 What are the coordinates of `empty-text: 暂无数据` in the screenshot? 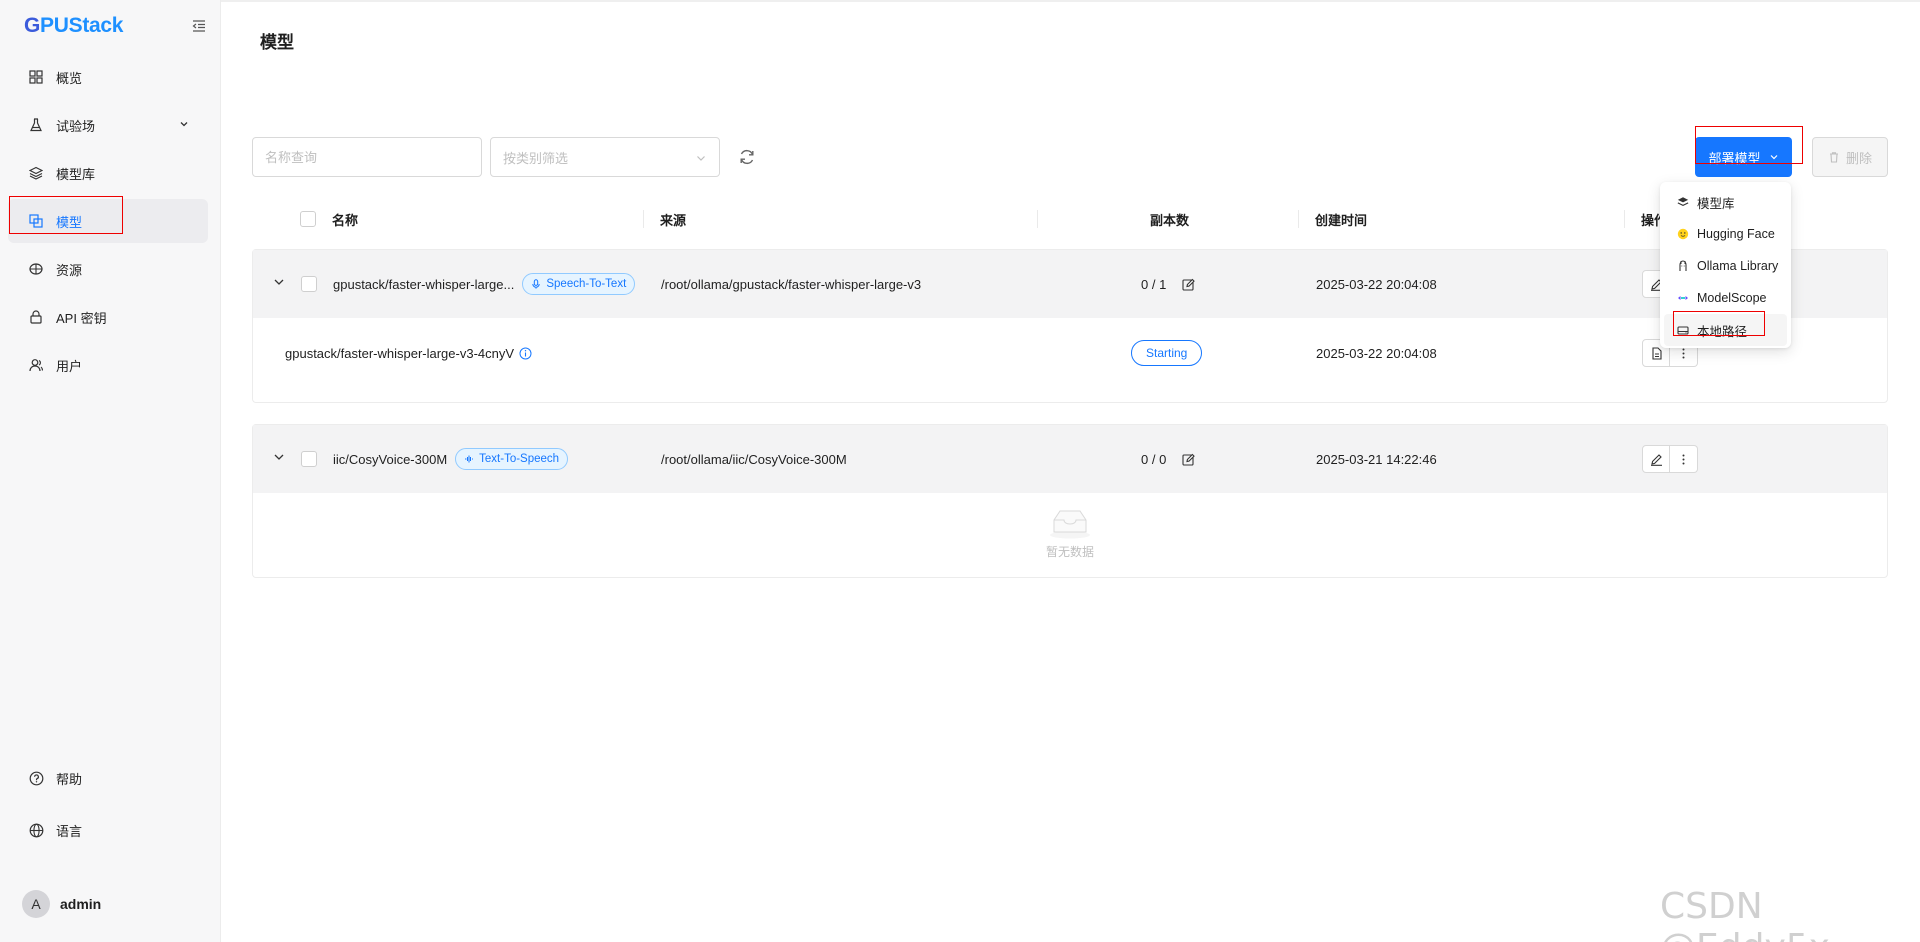 It's located at (1069, 552).